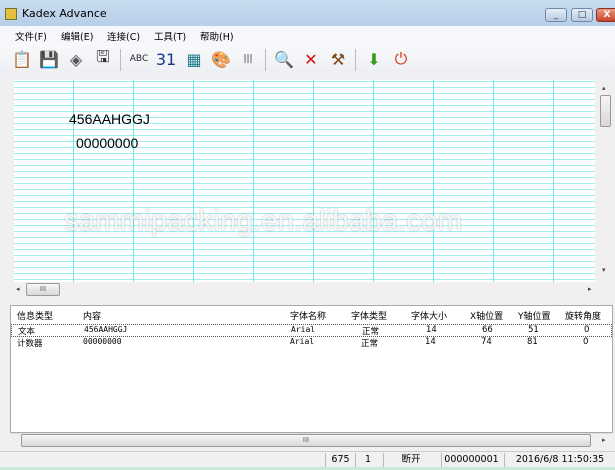  I want to click on menu-help: 帮助(H), so click(217, 36).